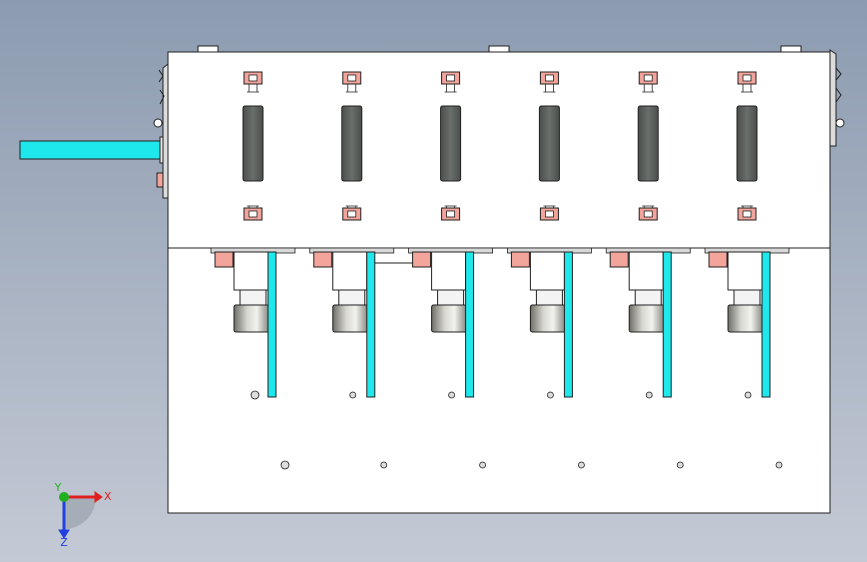 The image size is (867, 562). What do you see at coordinates (58, 487) in the screenshot?
I see `triad-y-label: Y` at bounding box center [58, 487].